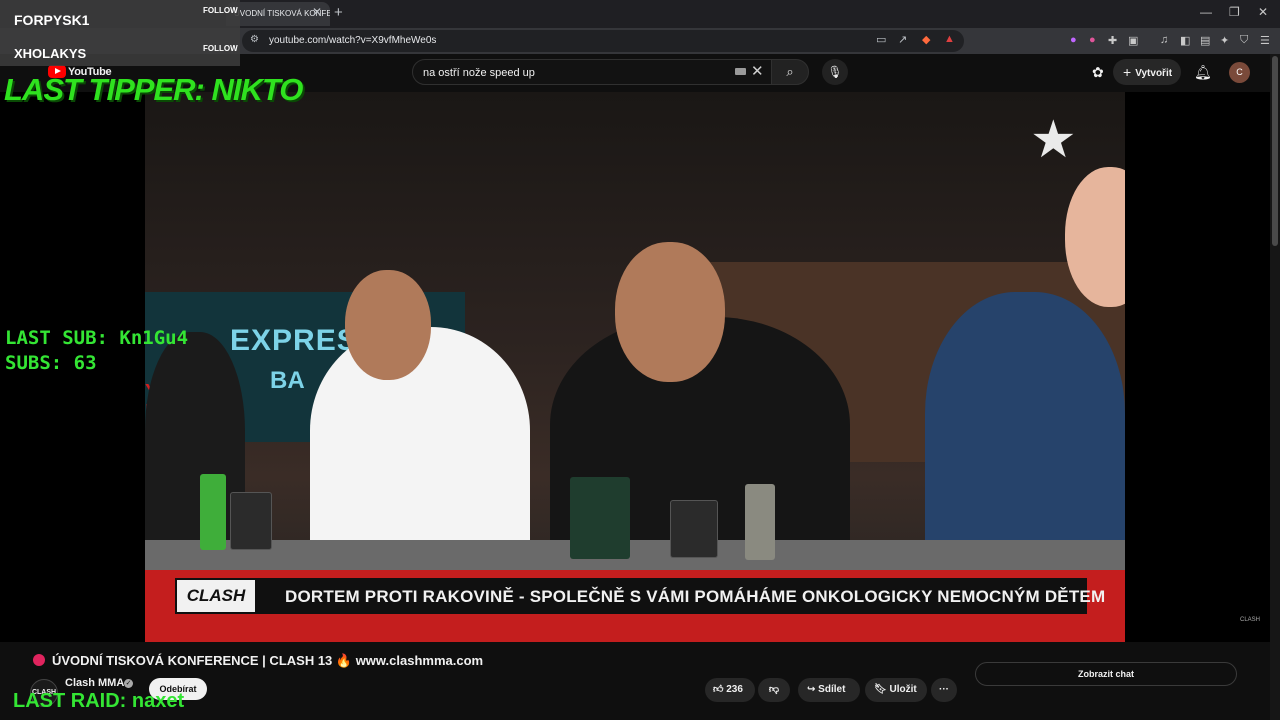 The image size is (1280, 720). What do you see at coordinates (670, 312) in the screenshot?
I see `person-black-shirt-head` at bounding box center [670, 312].